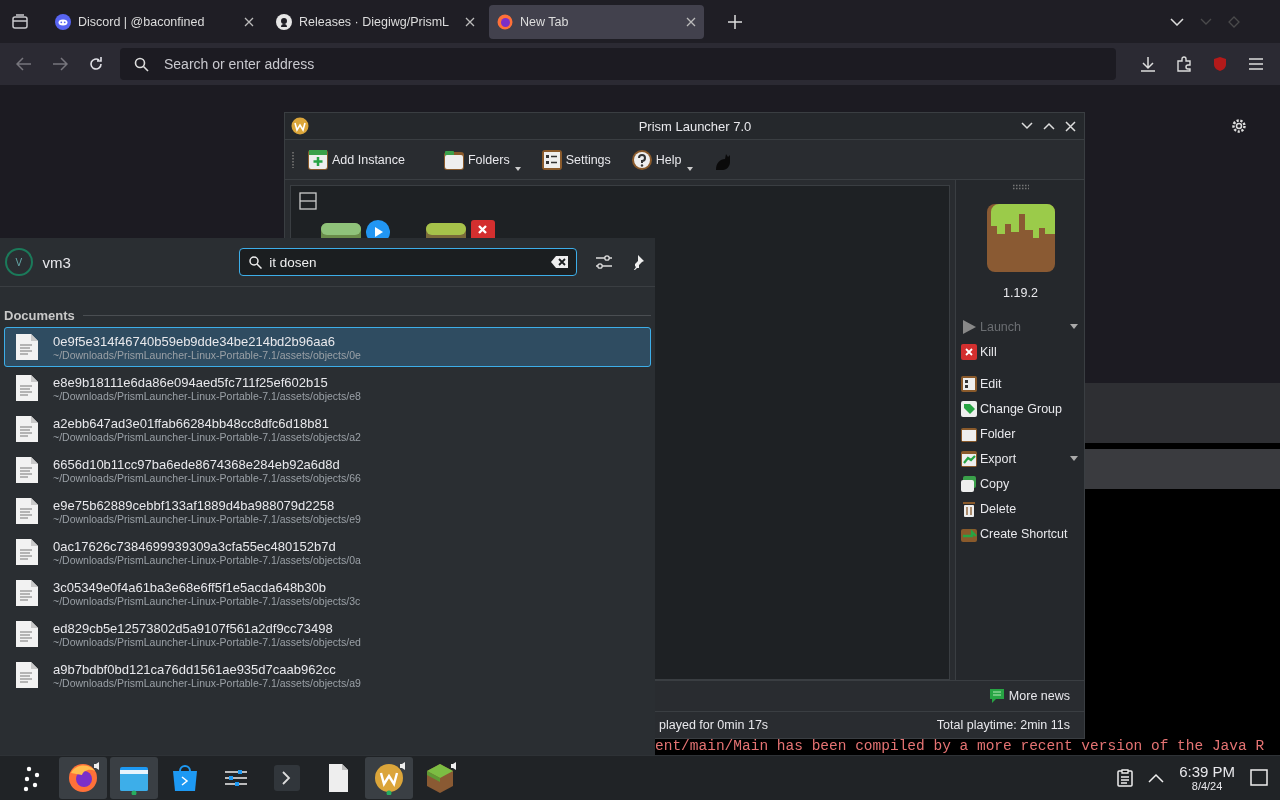  What do you see at coordinates (327, 347) in the screenshot?
I see `search-result: 0e9f5e314f46740b59eb9dde34be214bd2b96aa6 ~/Downloads/PrismLauncher-Linux-Portable-7.1/assets/objects/0e` at bounding box center [327, 347].